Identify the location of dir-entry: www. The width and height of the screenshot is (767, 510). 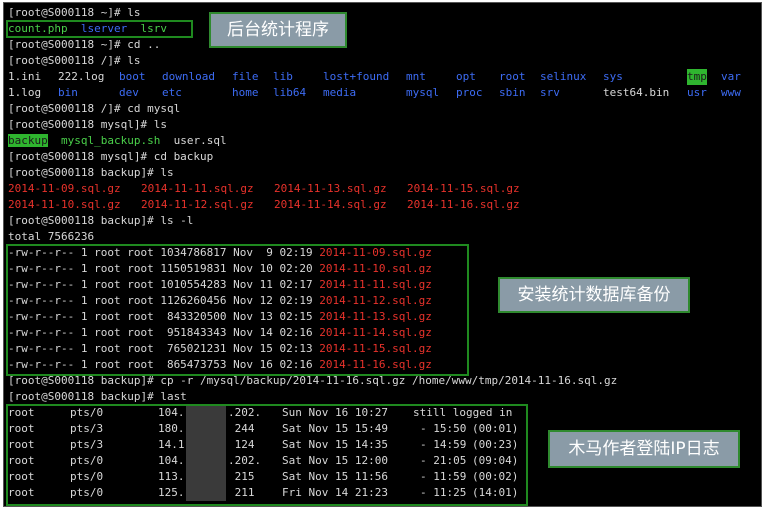
(731, 92).